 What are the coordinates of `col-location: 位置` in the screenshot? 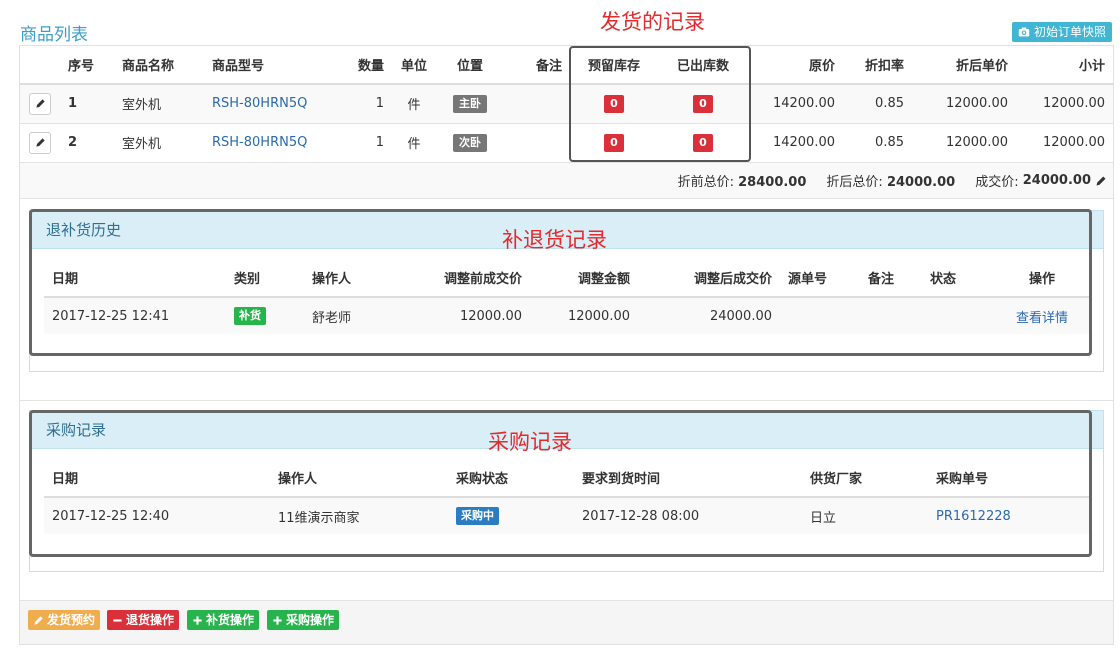 It's located at (470, 65).